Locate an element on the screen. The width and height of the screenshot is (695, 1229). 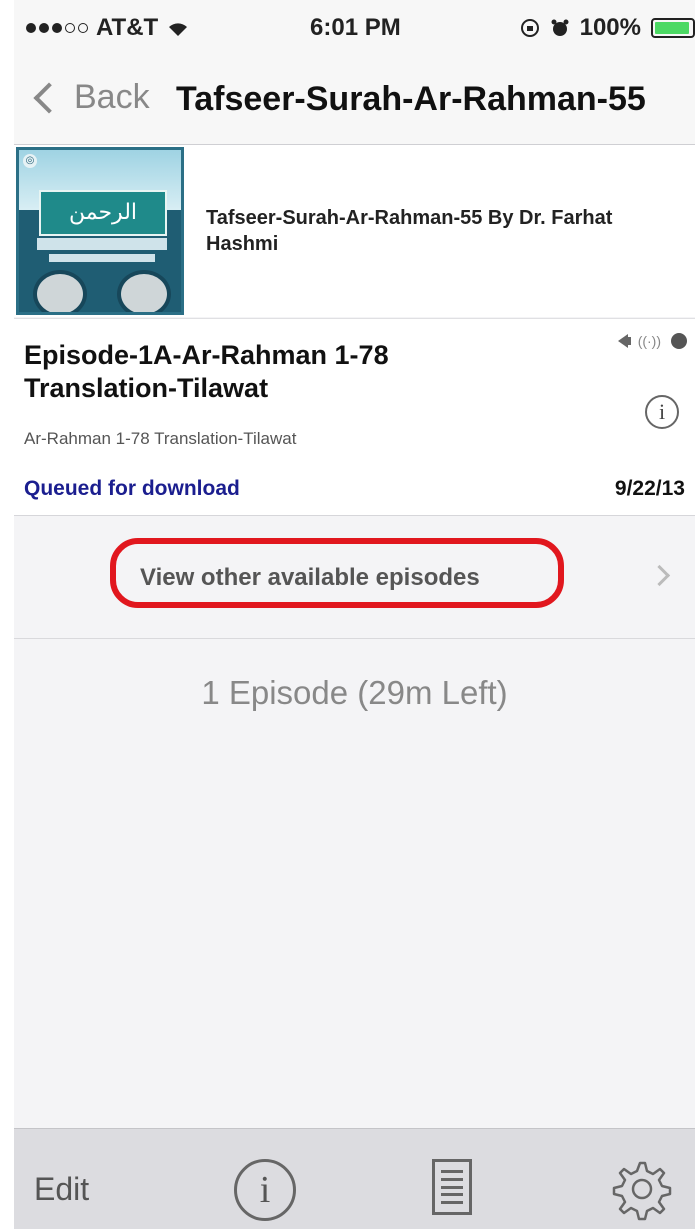
battery-percent: 100% is located at coordinates (610, 27).